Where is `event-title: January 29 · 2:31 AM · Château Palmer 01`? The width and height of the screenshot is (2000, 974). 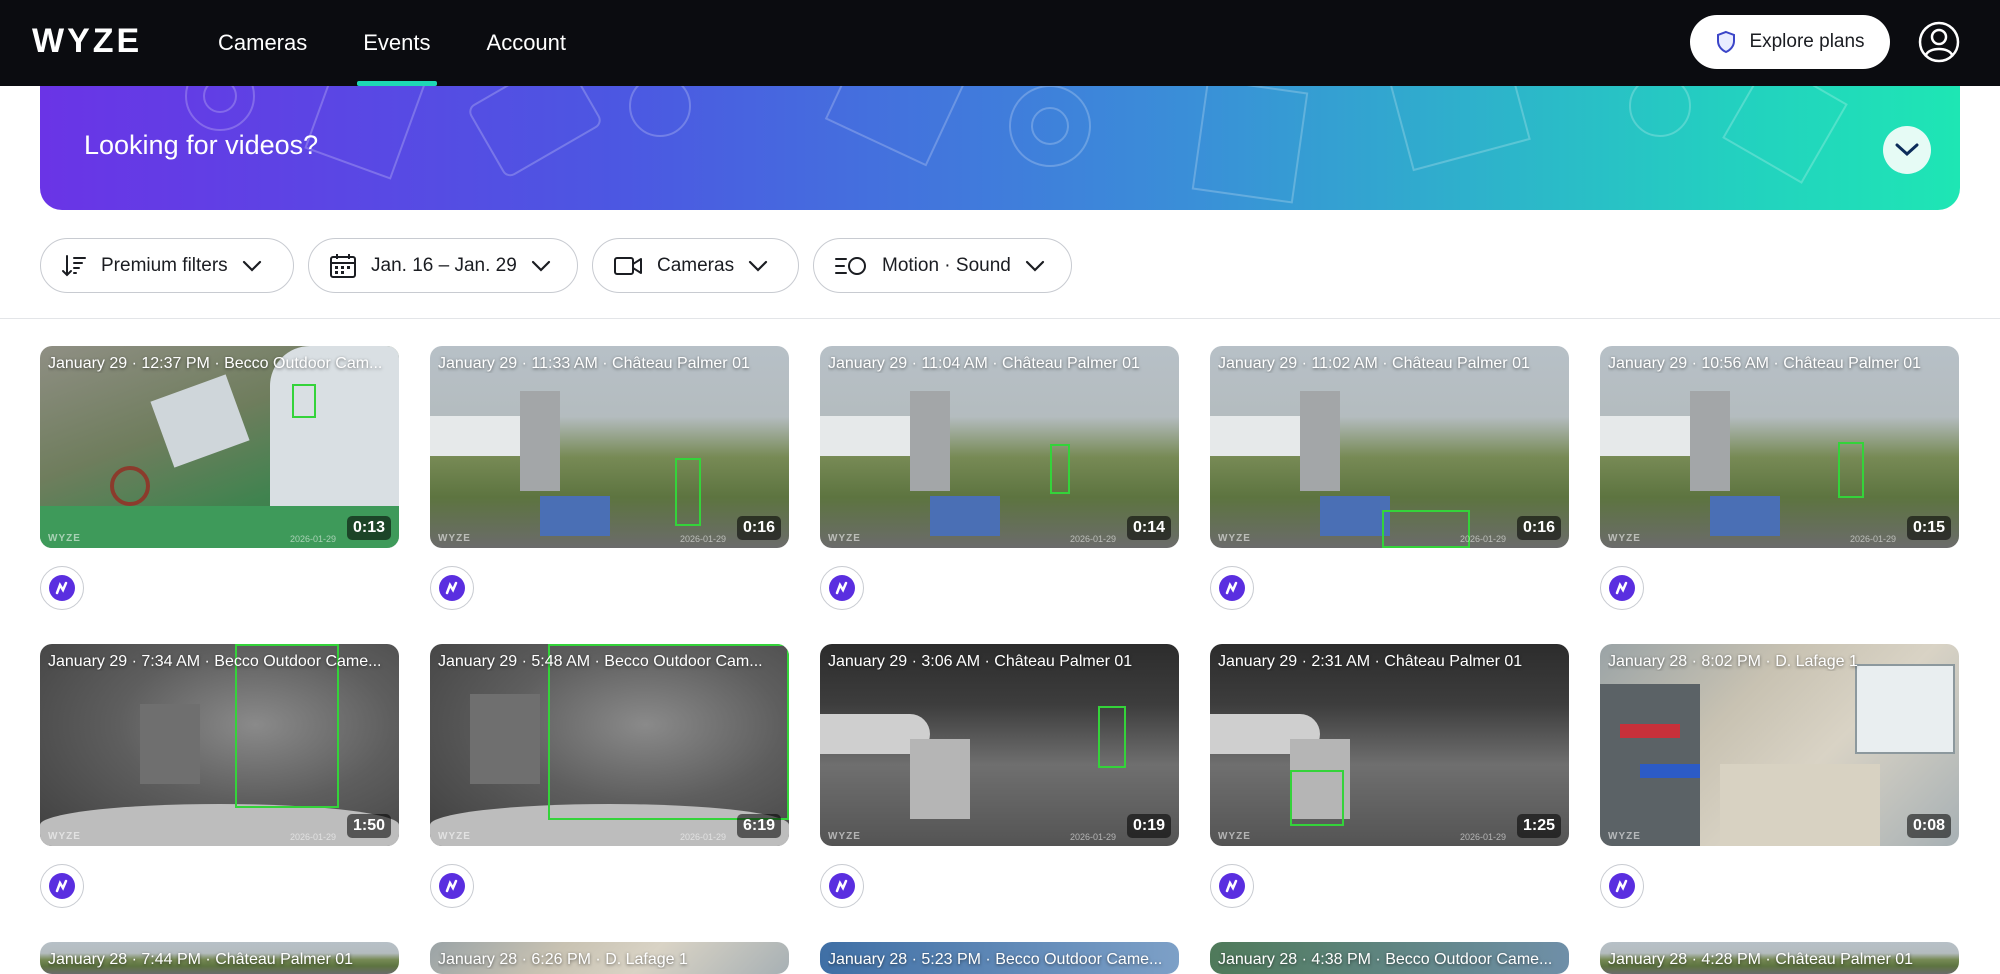 event-title: January 29 · 2:31 AM · Château Palmer 01 is located at coordinates (1370, 661).